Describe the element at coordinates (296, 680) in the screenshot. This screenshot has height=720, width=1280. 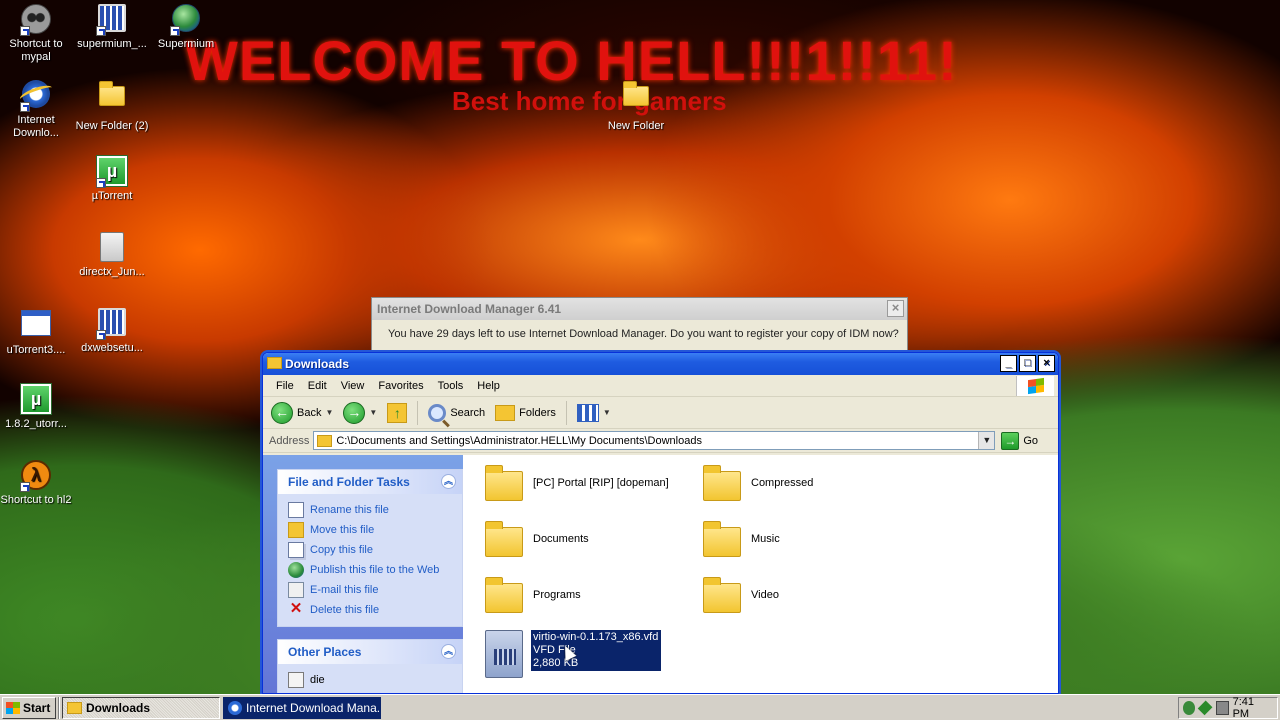
I see `document-icon` at that location.